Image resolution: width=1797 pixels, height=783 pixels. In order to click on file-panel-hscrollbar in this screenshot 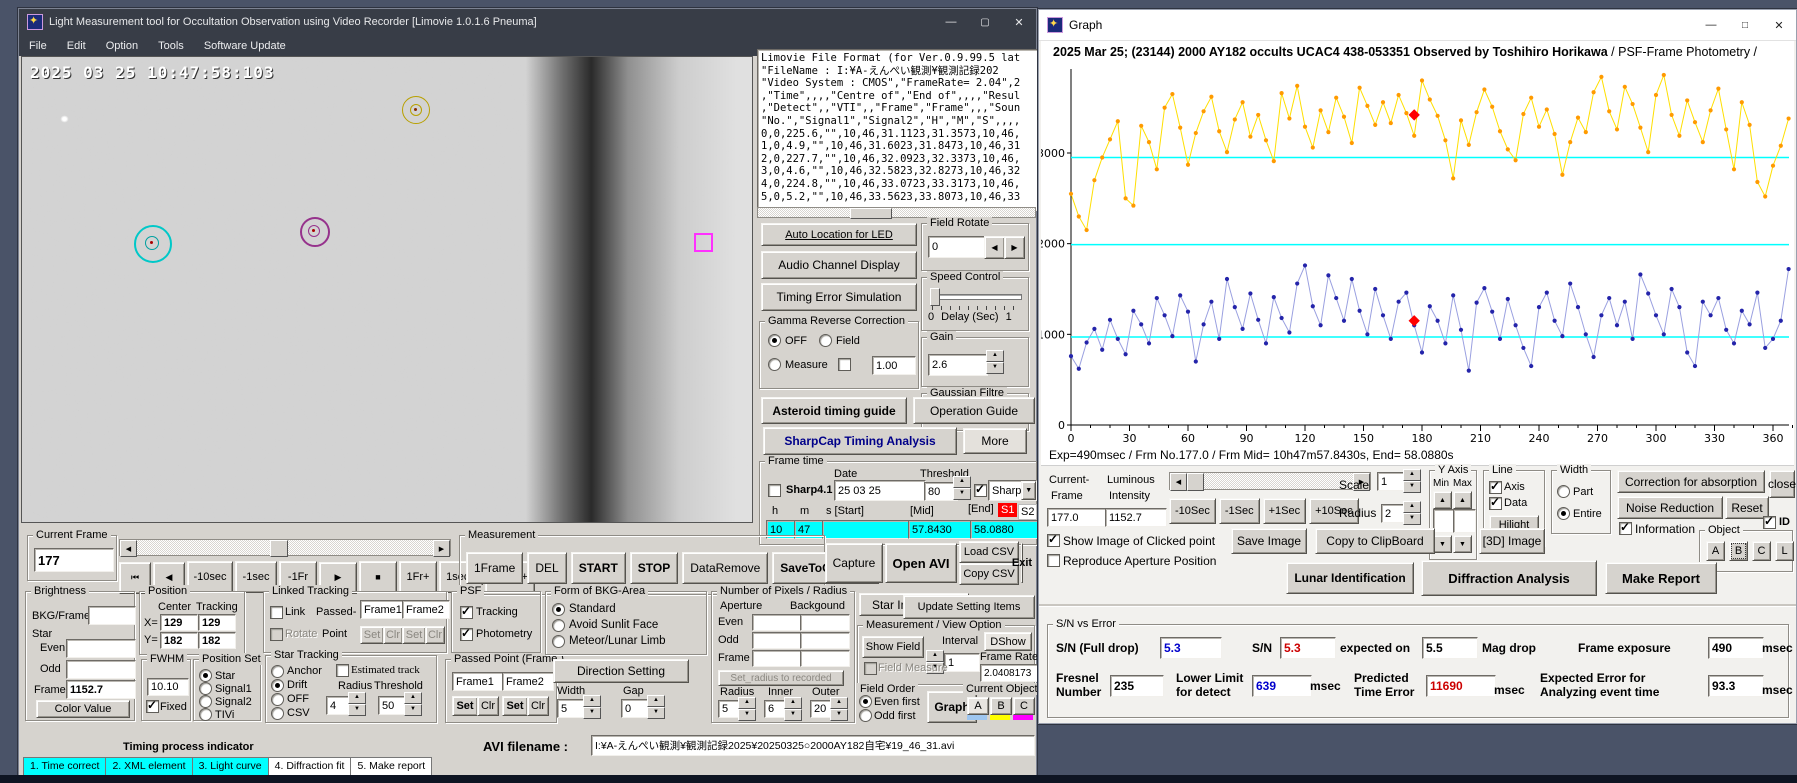, I will do `click(896, 213)`.